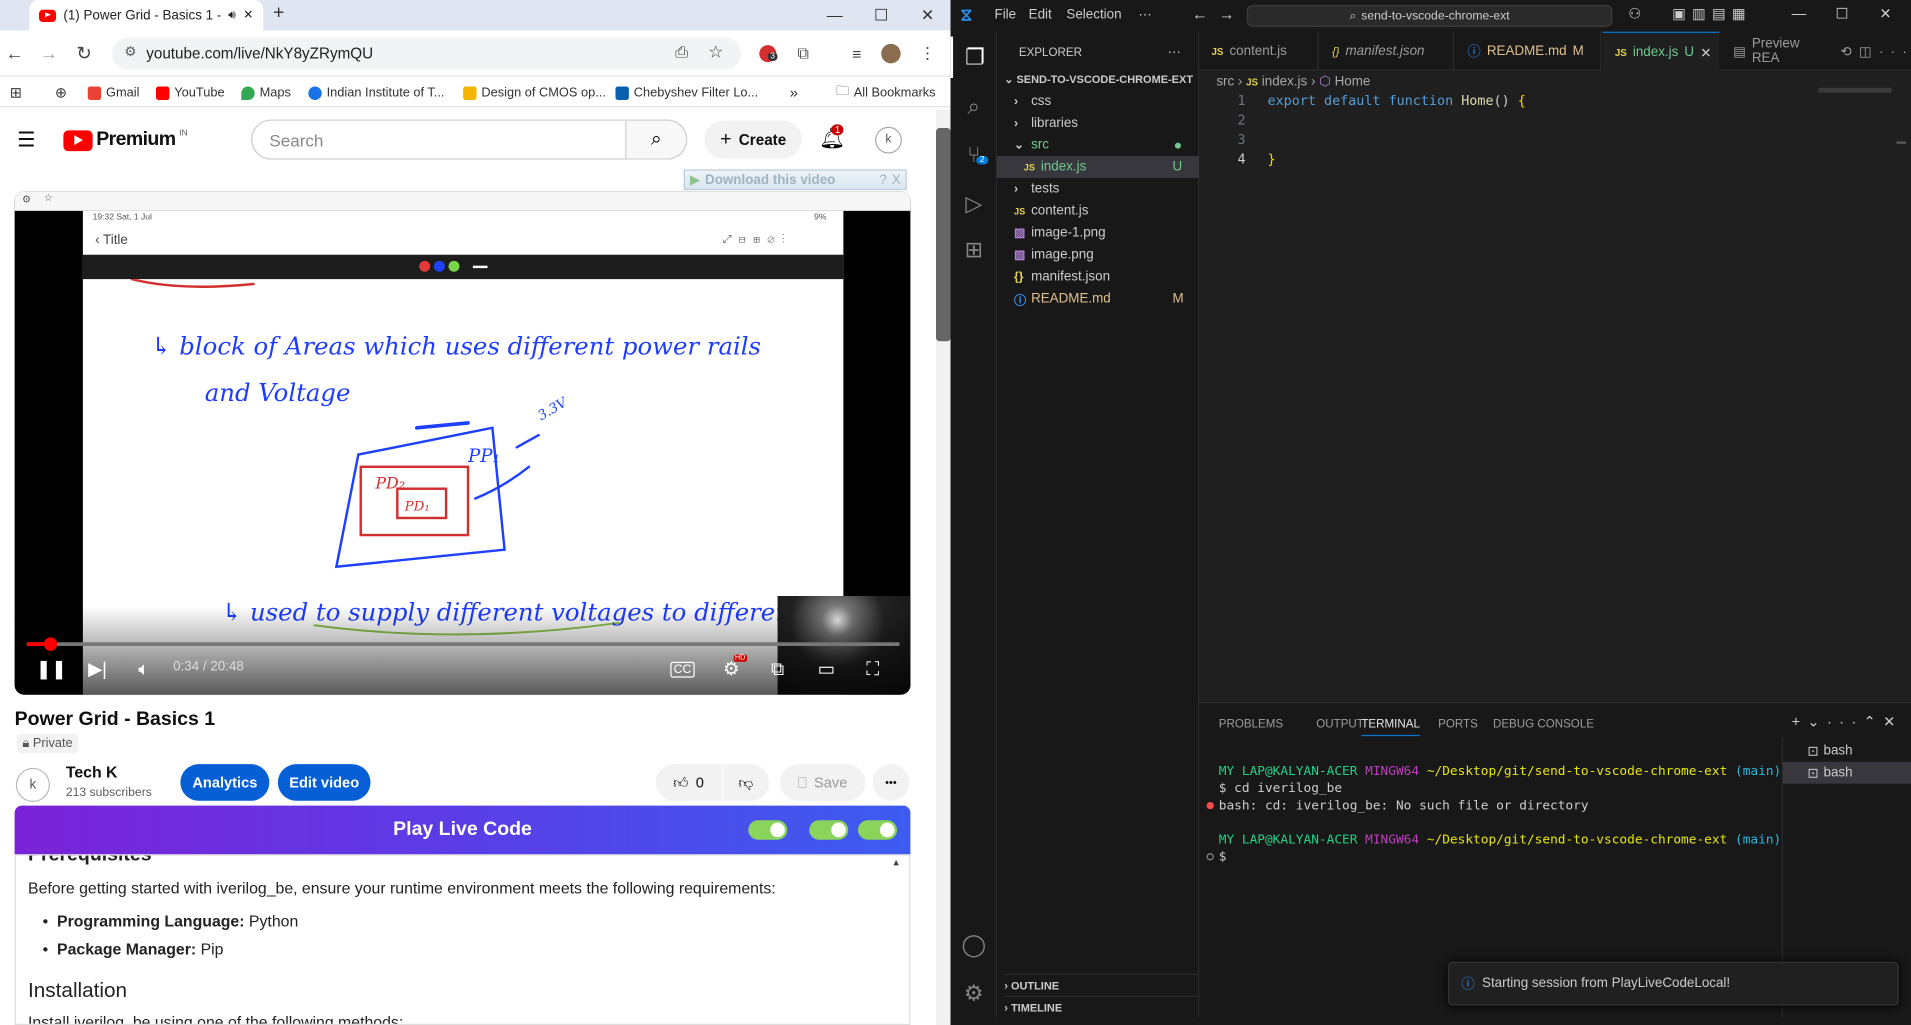  What do you see at coordinates (928, 54) in the screenshot?
I see `chrome-menu-icon: ⋮` at bounding box center [928, 54].